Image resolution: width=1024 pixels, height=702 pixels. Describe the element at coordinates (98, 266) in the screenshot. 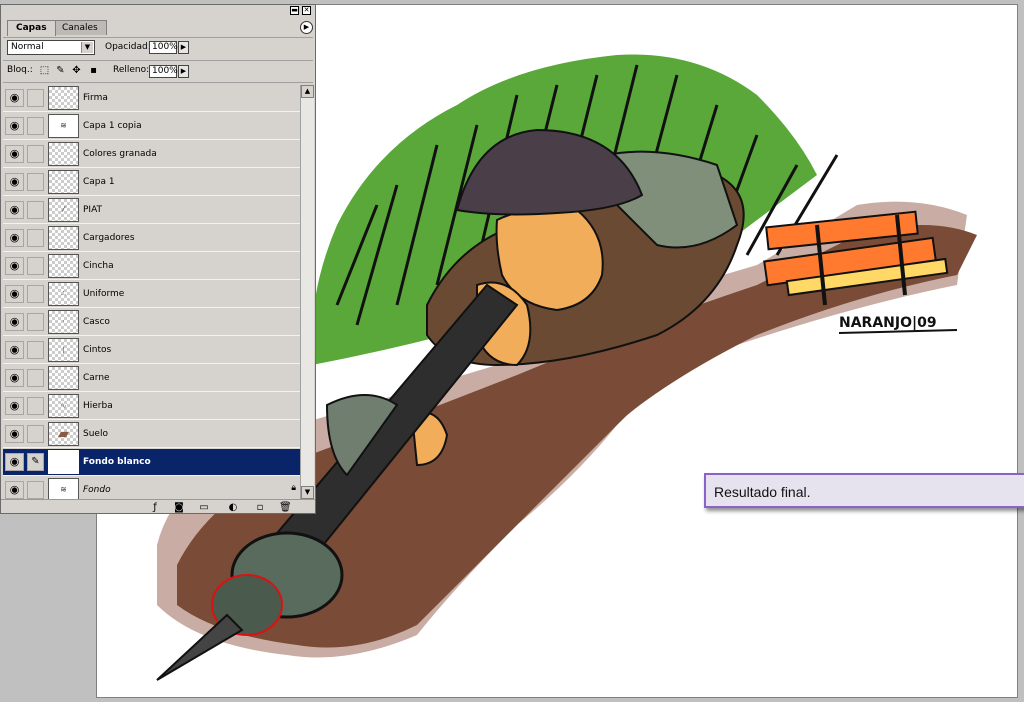

I see `layer-name: Cincha` at that location.